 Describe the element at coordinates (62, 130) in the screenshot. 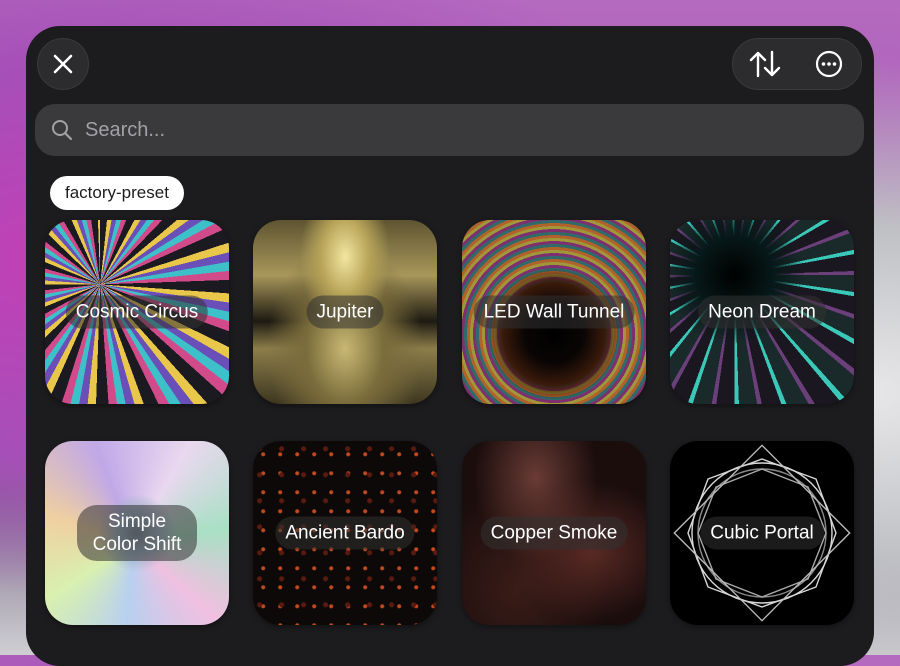

I see `search-icon` at that location.